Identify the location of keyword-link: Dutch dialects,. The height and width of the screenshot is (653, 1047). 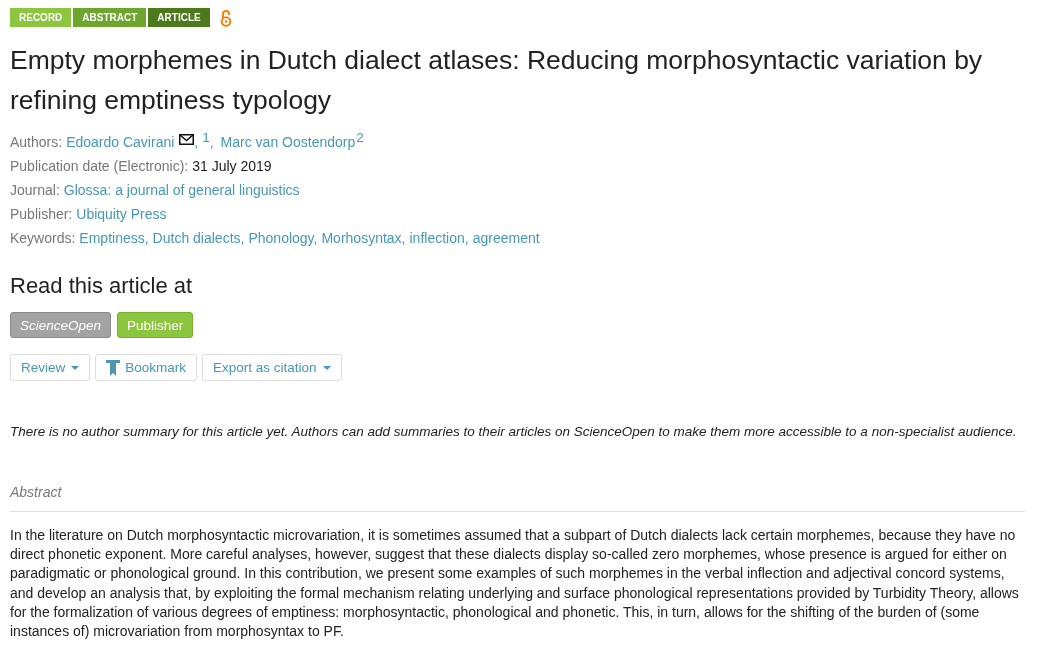
(198, 238).